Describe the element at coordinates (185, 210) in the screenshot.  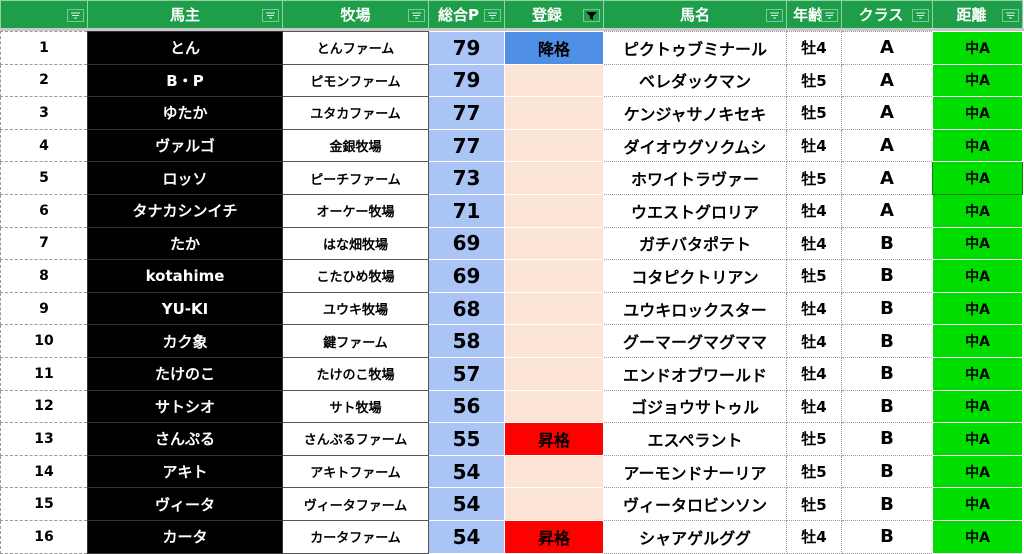
I see `owner-cell: タナカシンイチ` at that location.